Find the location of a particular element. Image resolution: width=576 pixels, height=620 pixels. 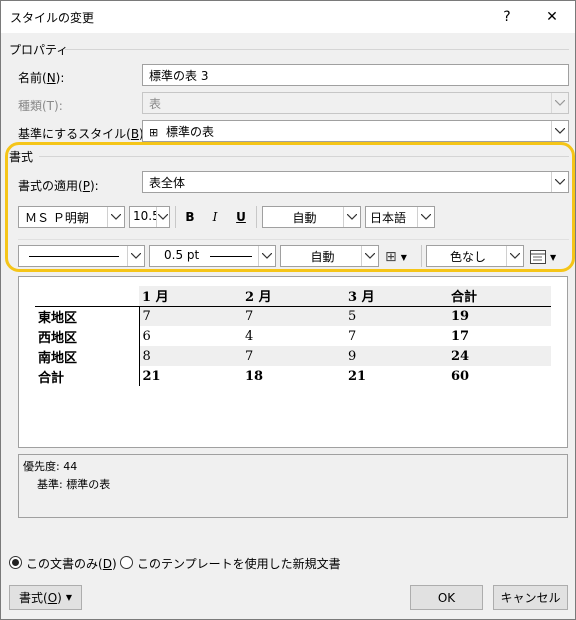

table-cell: 5 is located at coordinates (396, 316).